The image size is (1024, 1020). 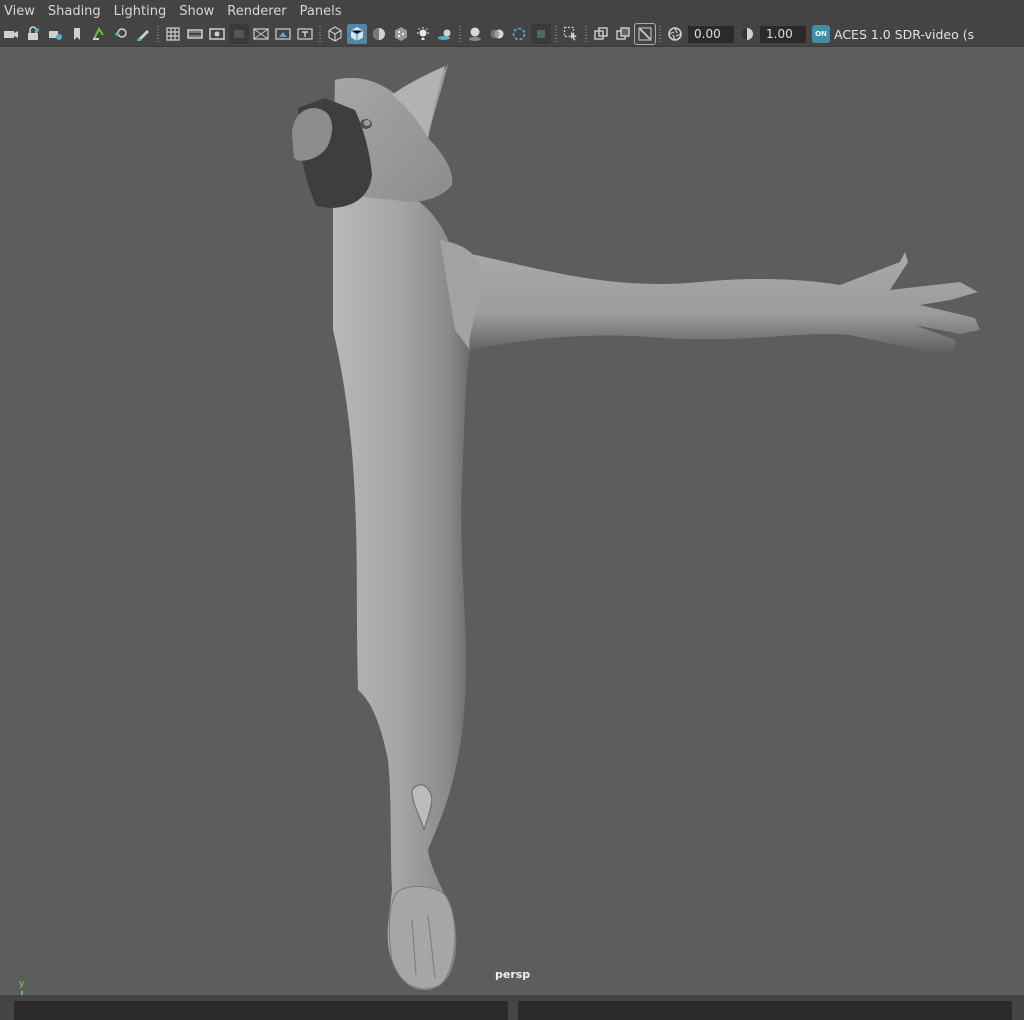 I want to click on resolution-gate-icon, so click(x=217, y=34).